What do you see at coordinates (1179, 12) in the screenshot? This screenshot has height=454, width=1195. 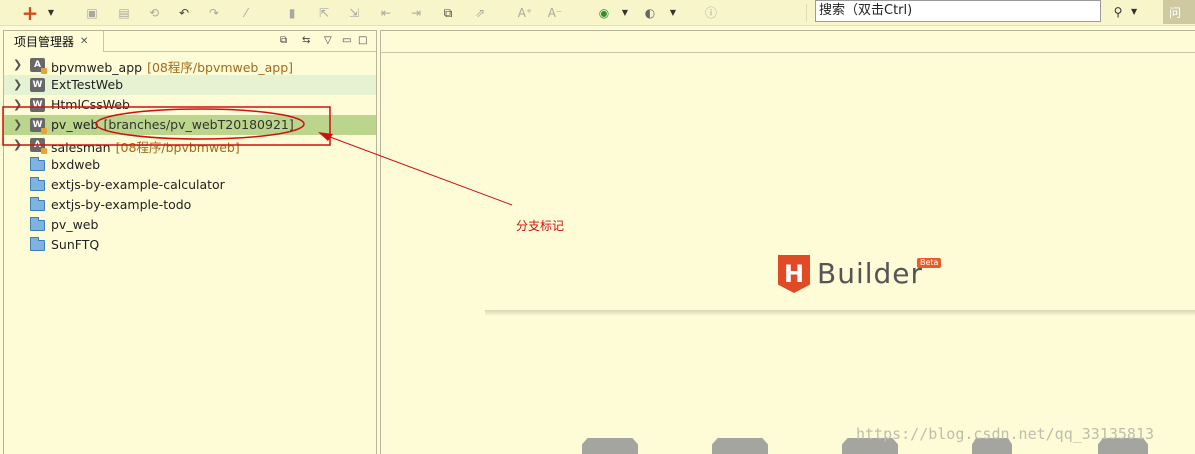 I see `ask-button: 问` at bounding box center [1179, 12].